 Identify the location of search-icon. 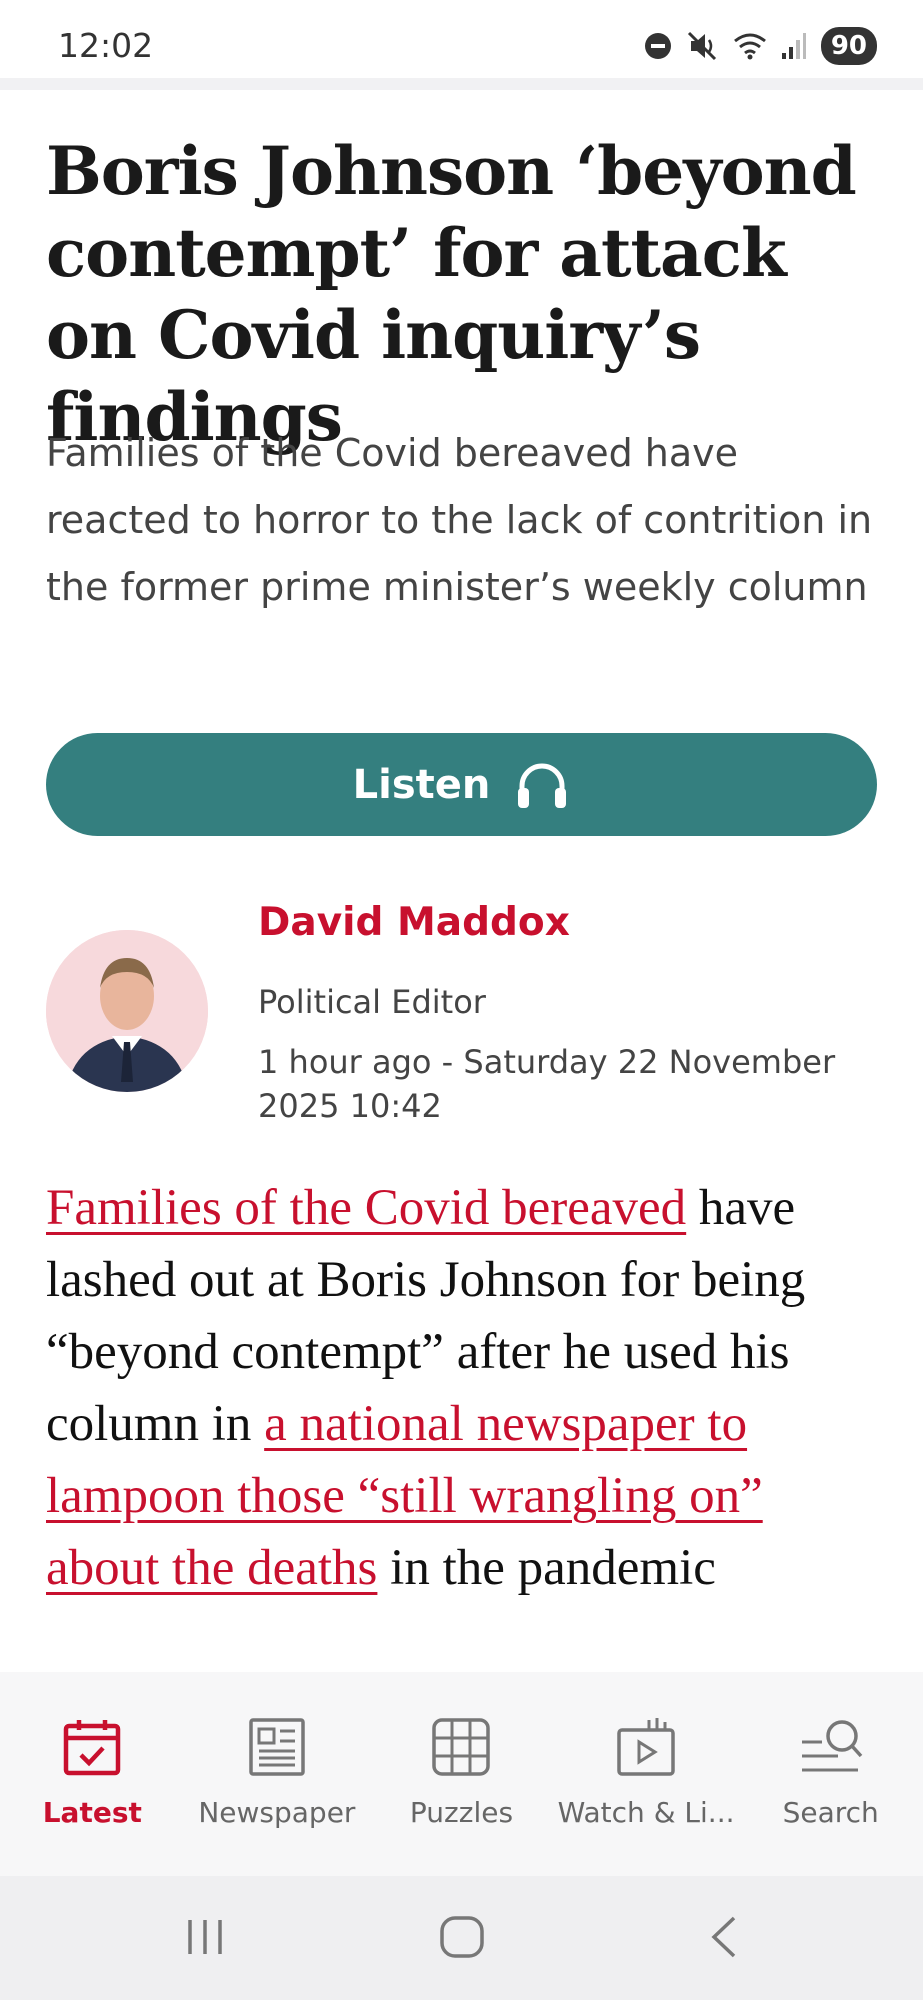
(831, 1746).